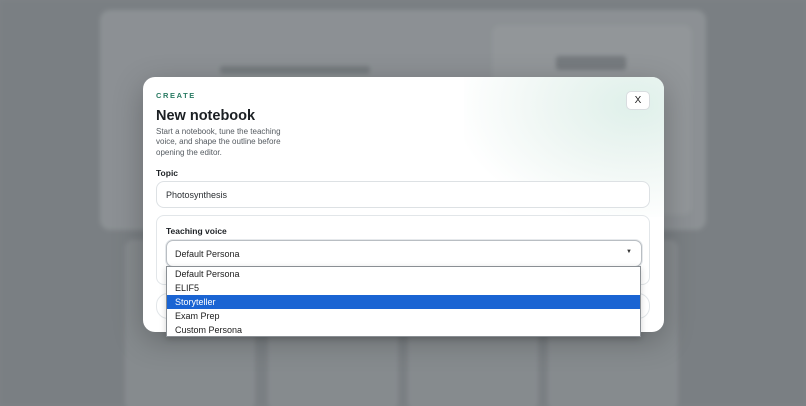 This screenshot has height=406, width=806. What do you see at coordinates (638, 100) in the screenshot?
I see `close-button: X` at bounding box center [638, 100].